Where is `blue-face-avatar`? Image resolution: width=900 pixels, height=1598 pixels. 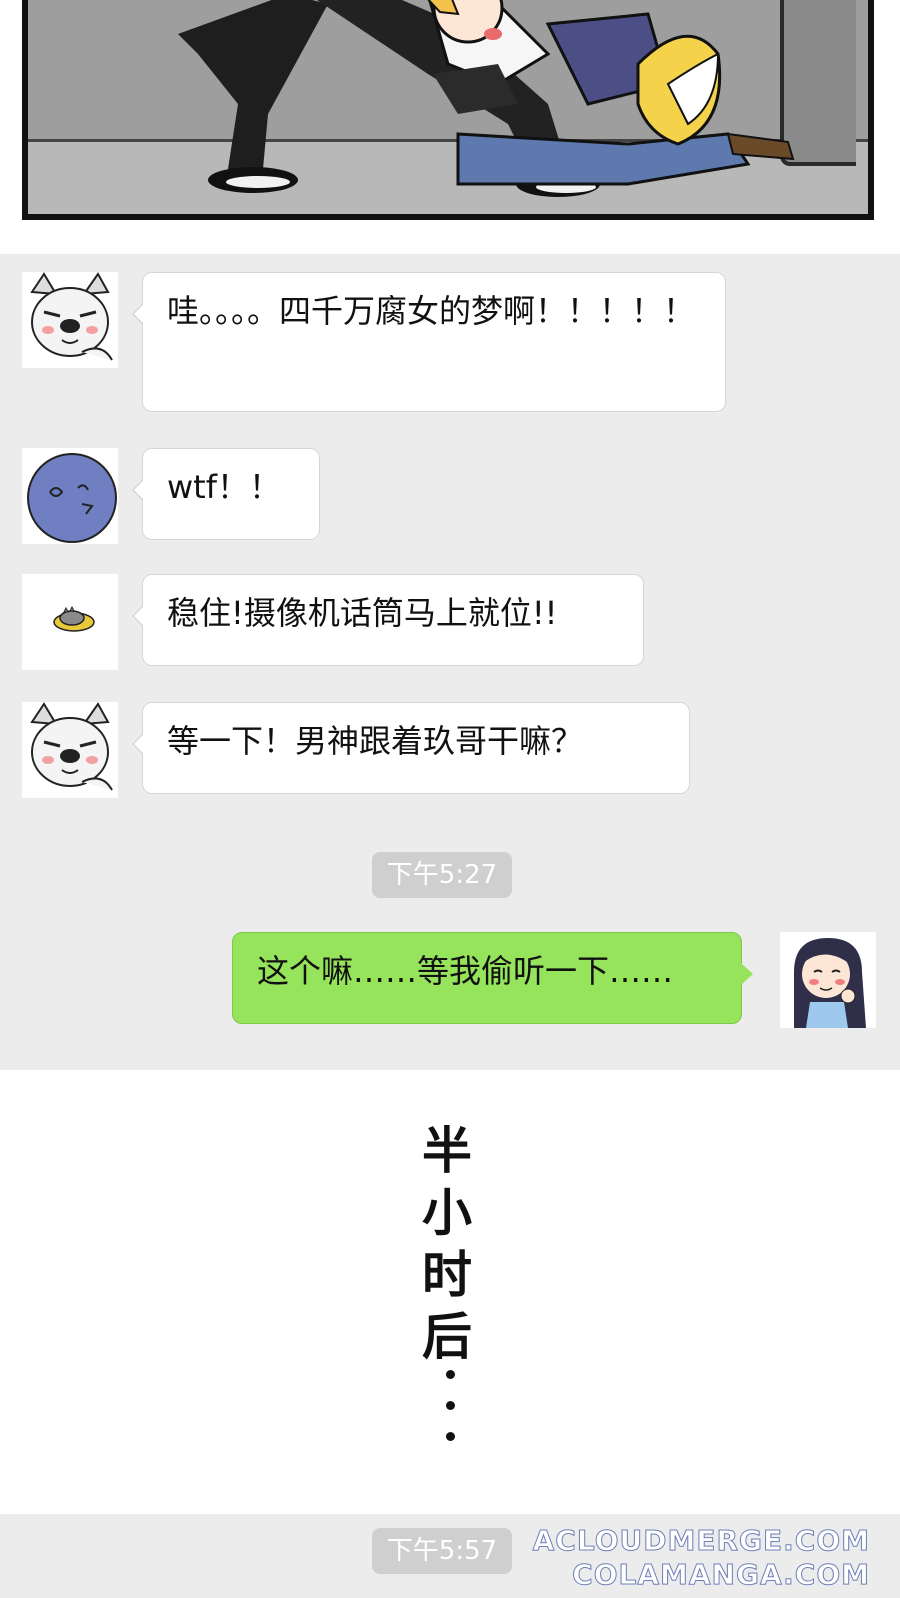
blue-face-avatar is located at coordinates (70, 496).